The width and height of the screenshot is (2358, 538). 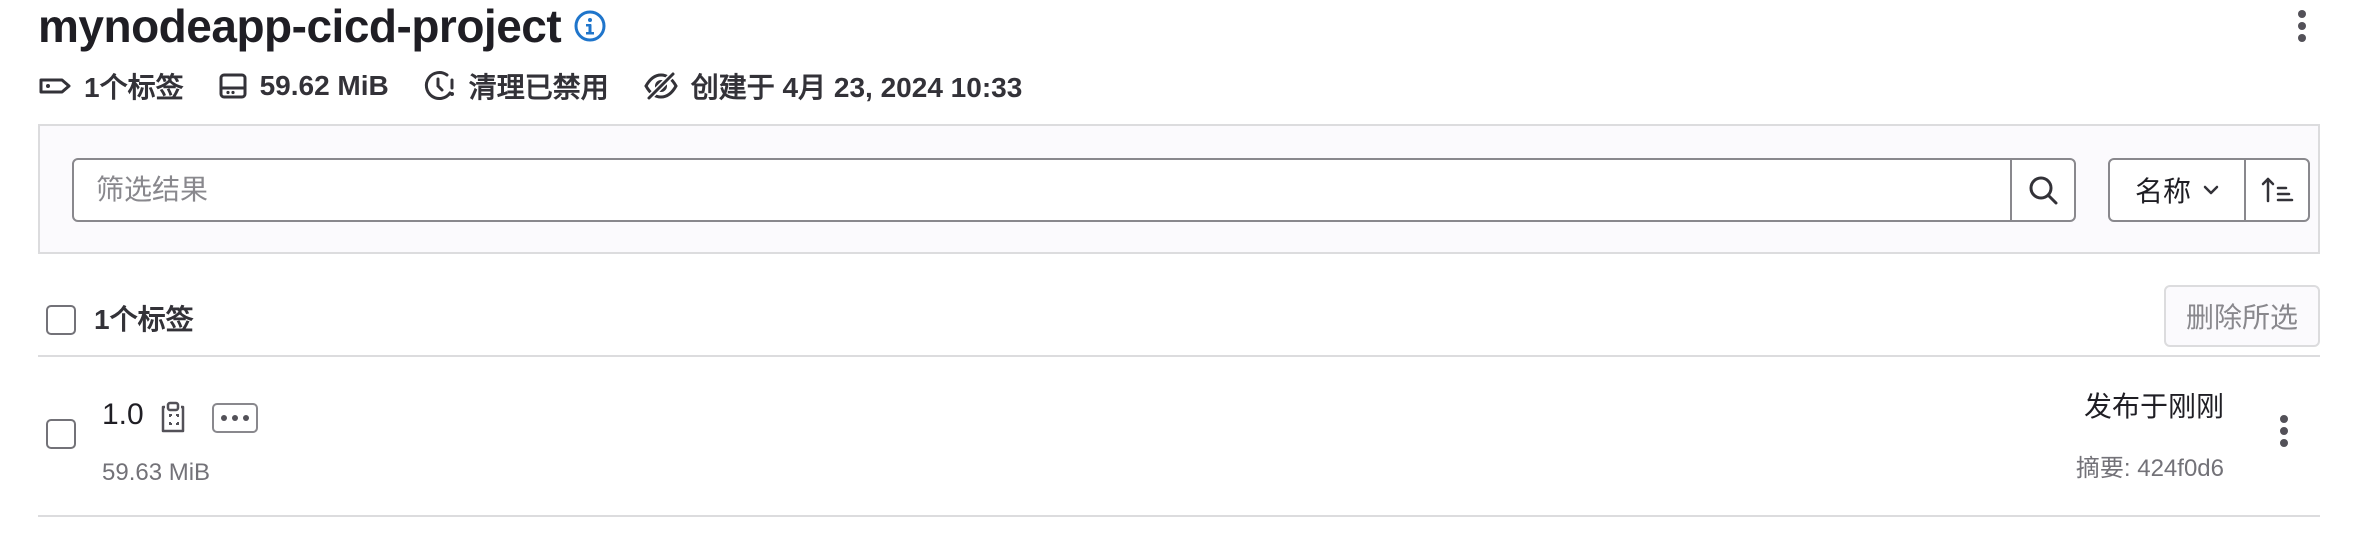 What do you see at coordinates (856, 87) in the screenshot?
I see `meta-created-label: 创建于 4月 23, 2024 10:33` at bounding box center [856, 87].